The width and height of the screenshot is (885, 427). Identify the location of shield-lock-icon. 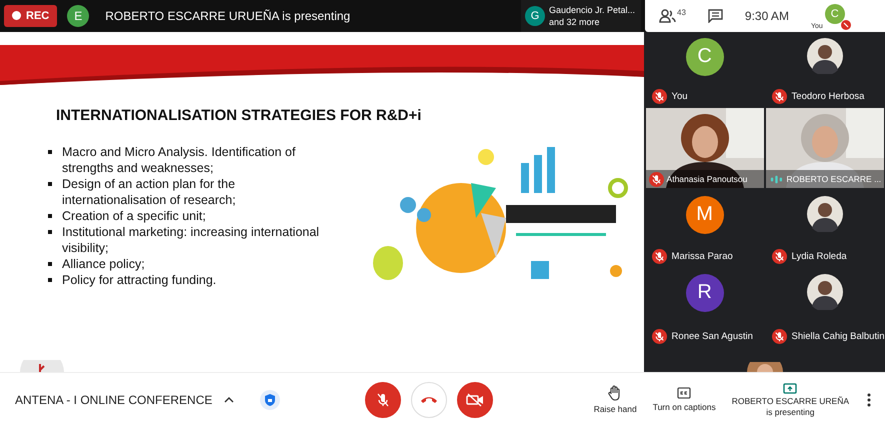
(270, 400).